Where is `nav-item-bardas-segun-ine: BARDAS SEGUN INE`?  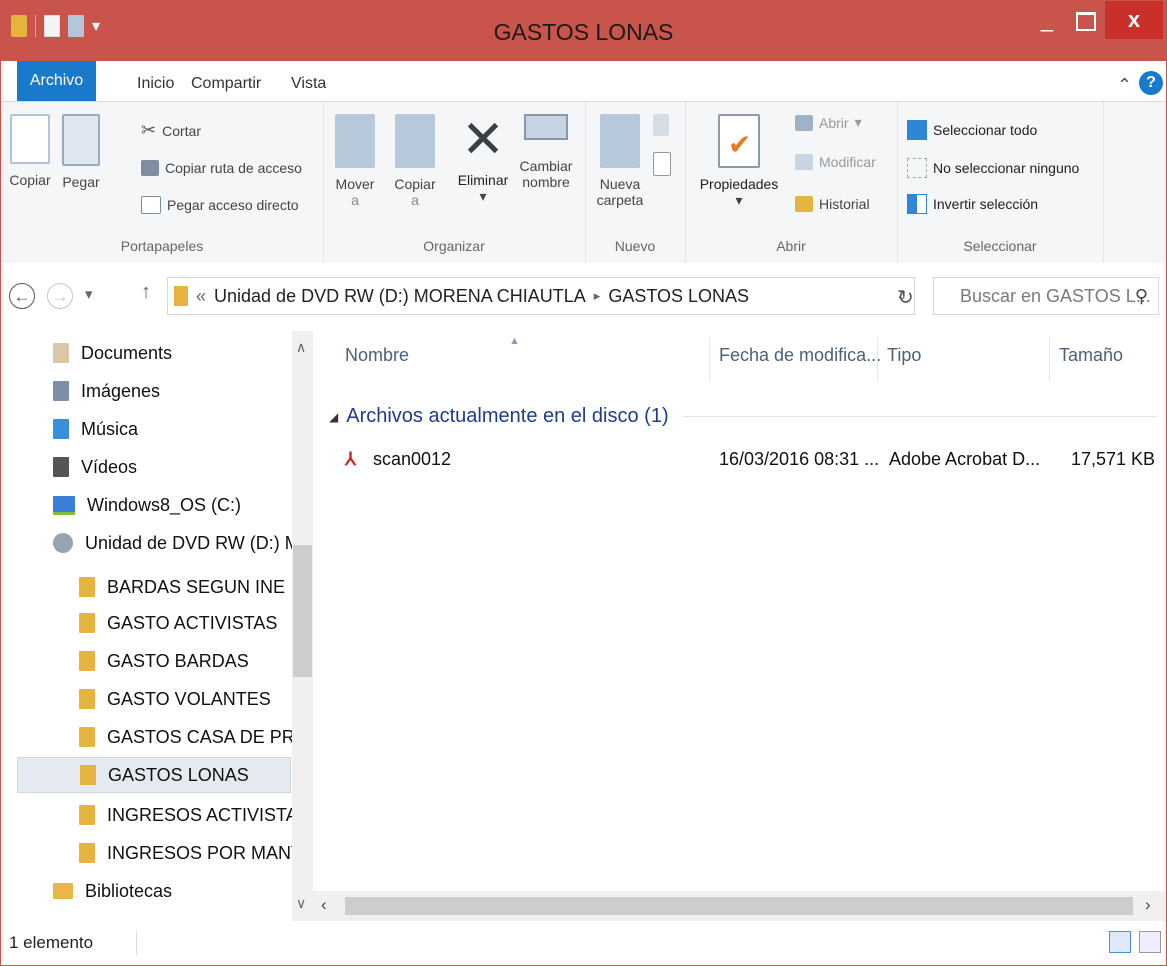
nav-item-bardas-segun-ine: BARDAS SEGUN INE is located at coordinates (182, 587).